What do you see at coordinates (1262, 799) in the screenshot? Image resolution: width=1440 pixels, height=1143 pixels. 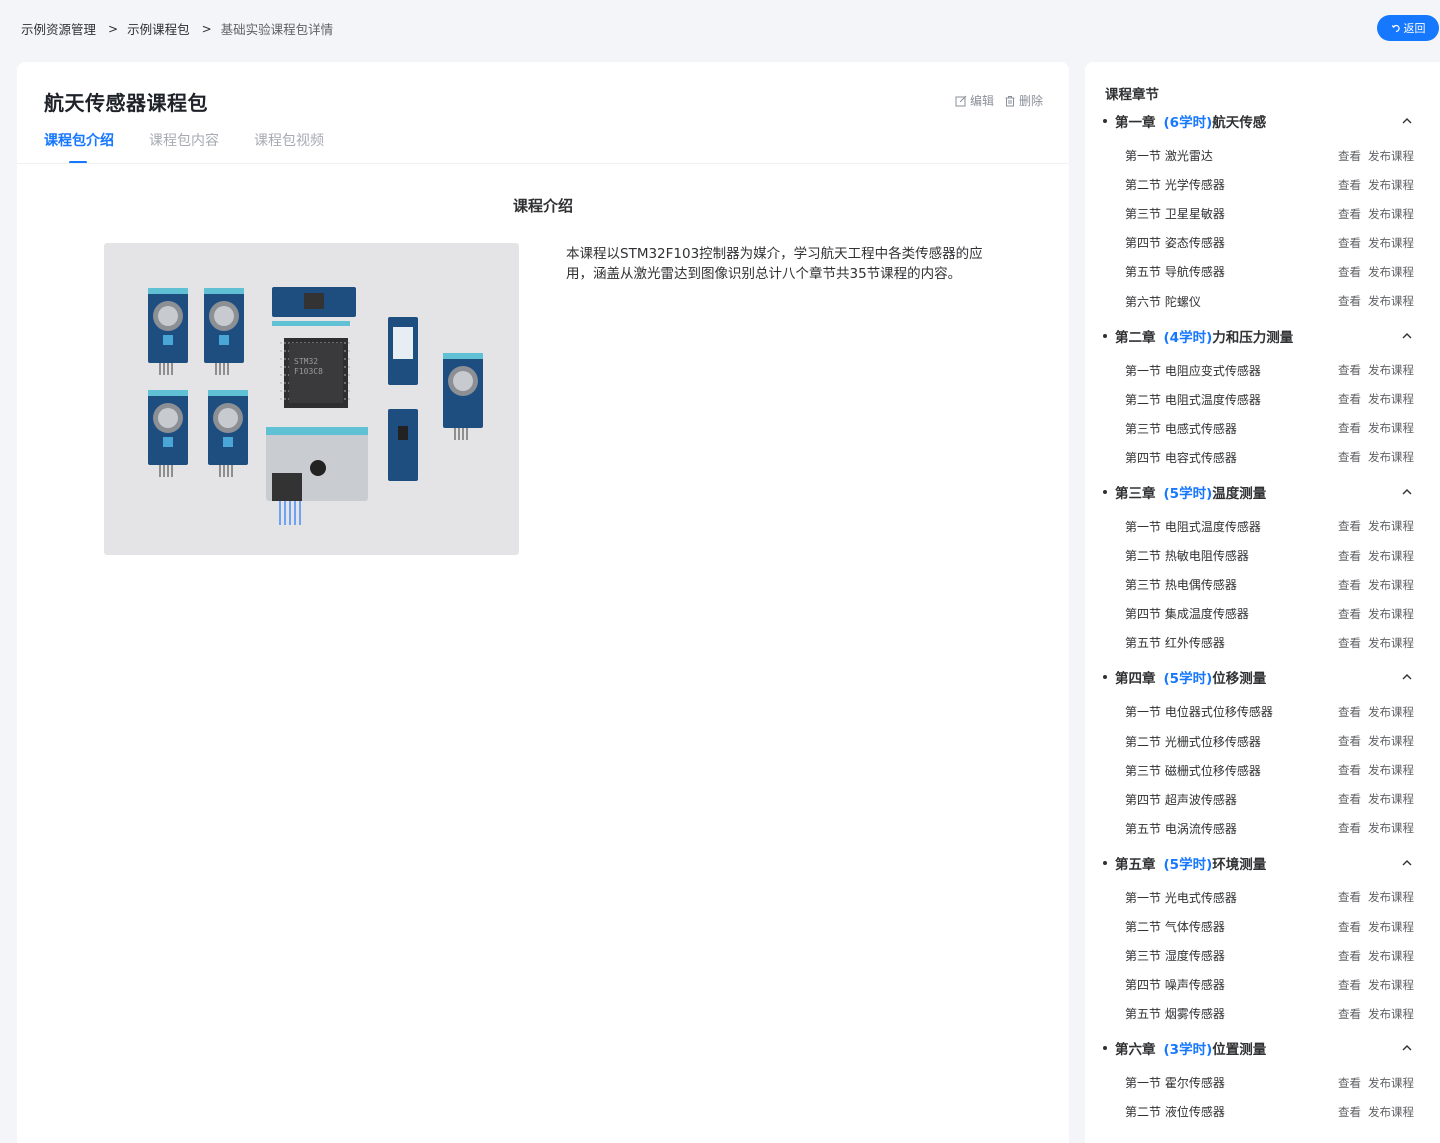 I see `section-row: 第四节 超声波传感器 查看 发布课程` at bounding box center [1262, 799].